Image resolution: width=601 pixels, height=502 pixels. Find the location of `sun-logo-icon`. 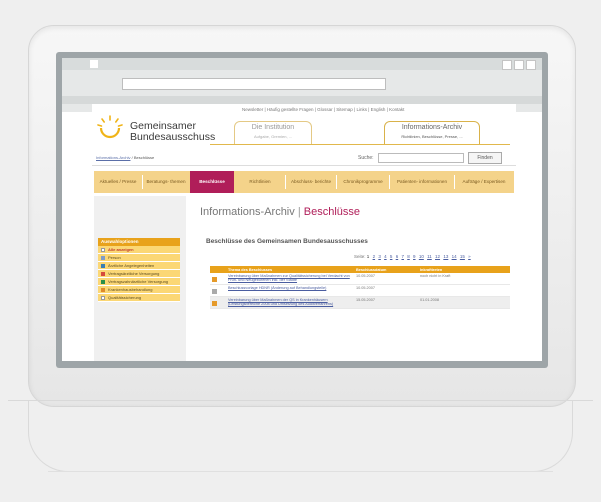

sun-logo-icon is located at coordinates (110, 127).